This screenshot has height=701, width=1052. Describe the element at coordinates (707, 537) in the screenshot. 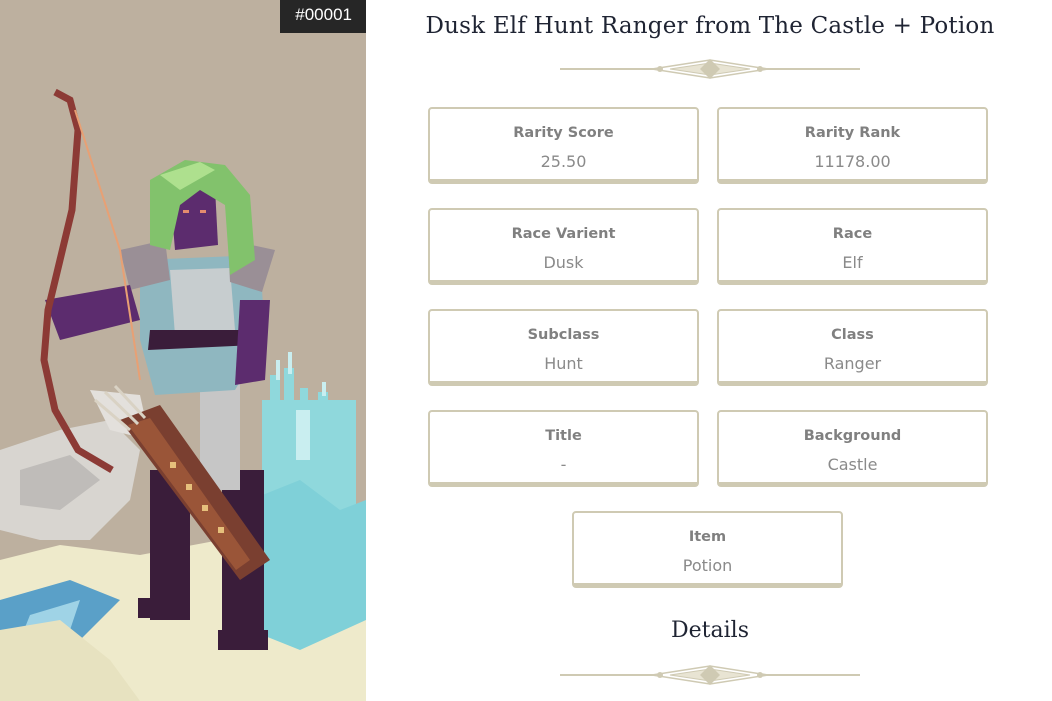

I see `item-label: Item` at that location.